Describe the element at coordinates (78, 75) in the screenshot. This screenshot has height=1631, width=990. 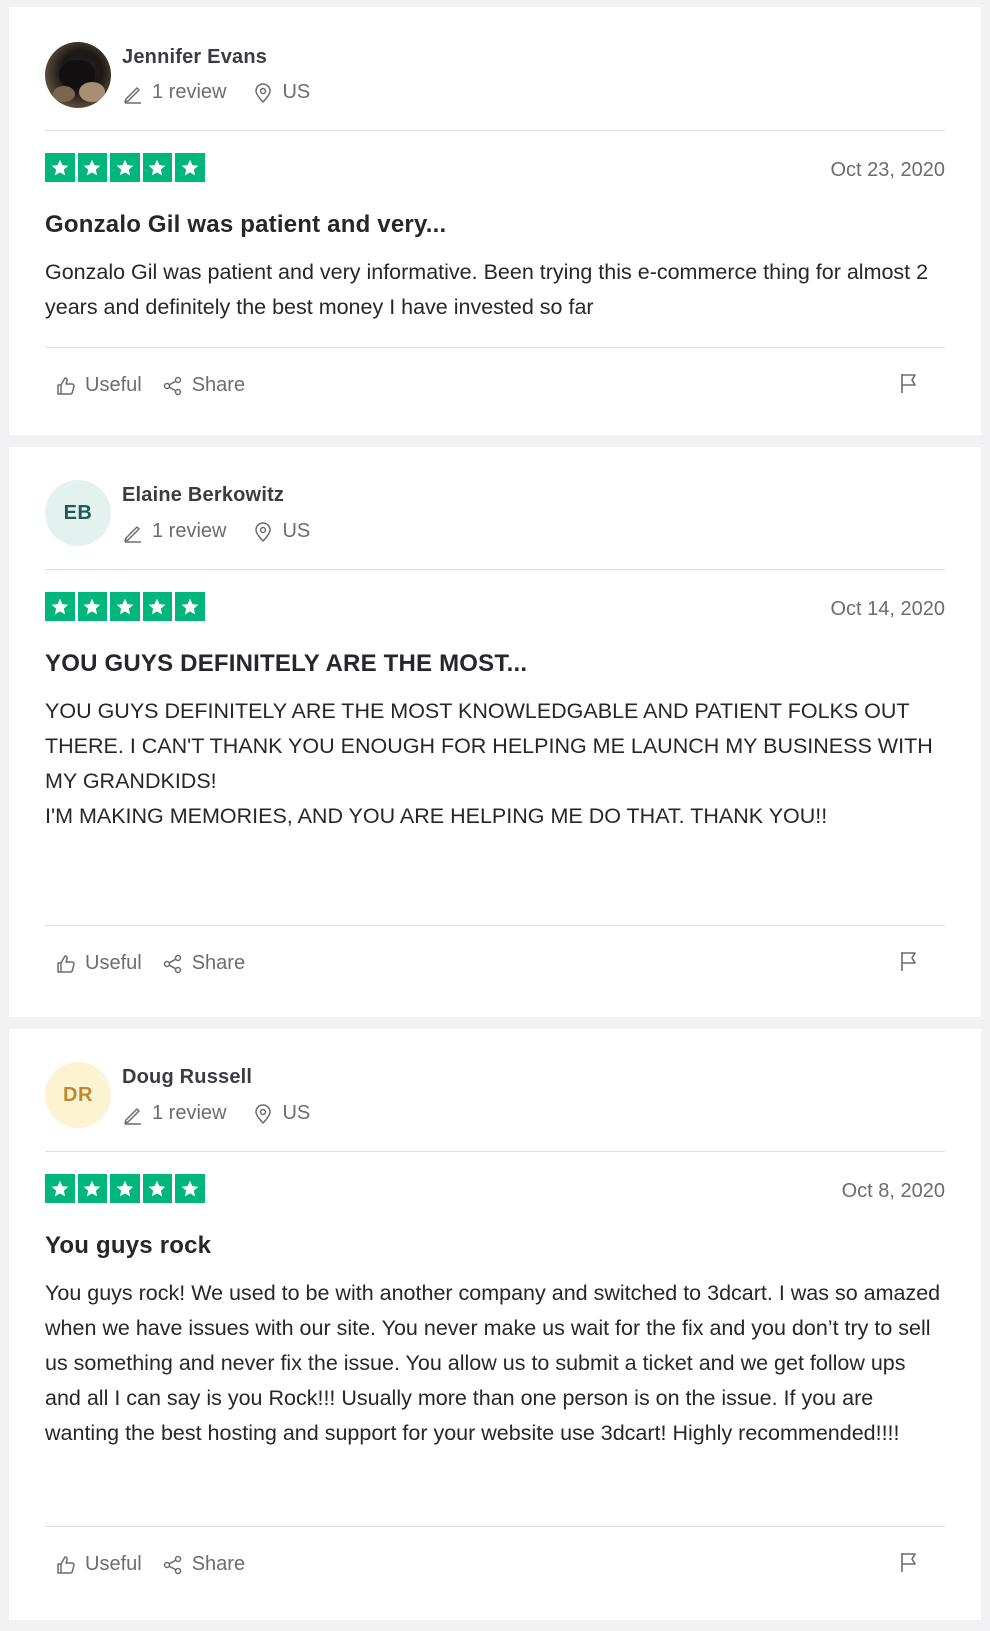
I see `avatar` at that location.